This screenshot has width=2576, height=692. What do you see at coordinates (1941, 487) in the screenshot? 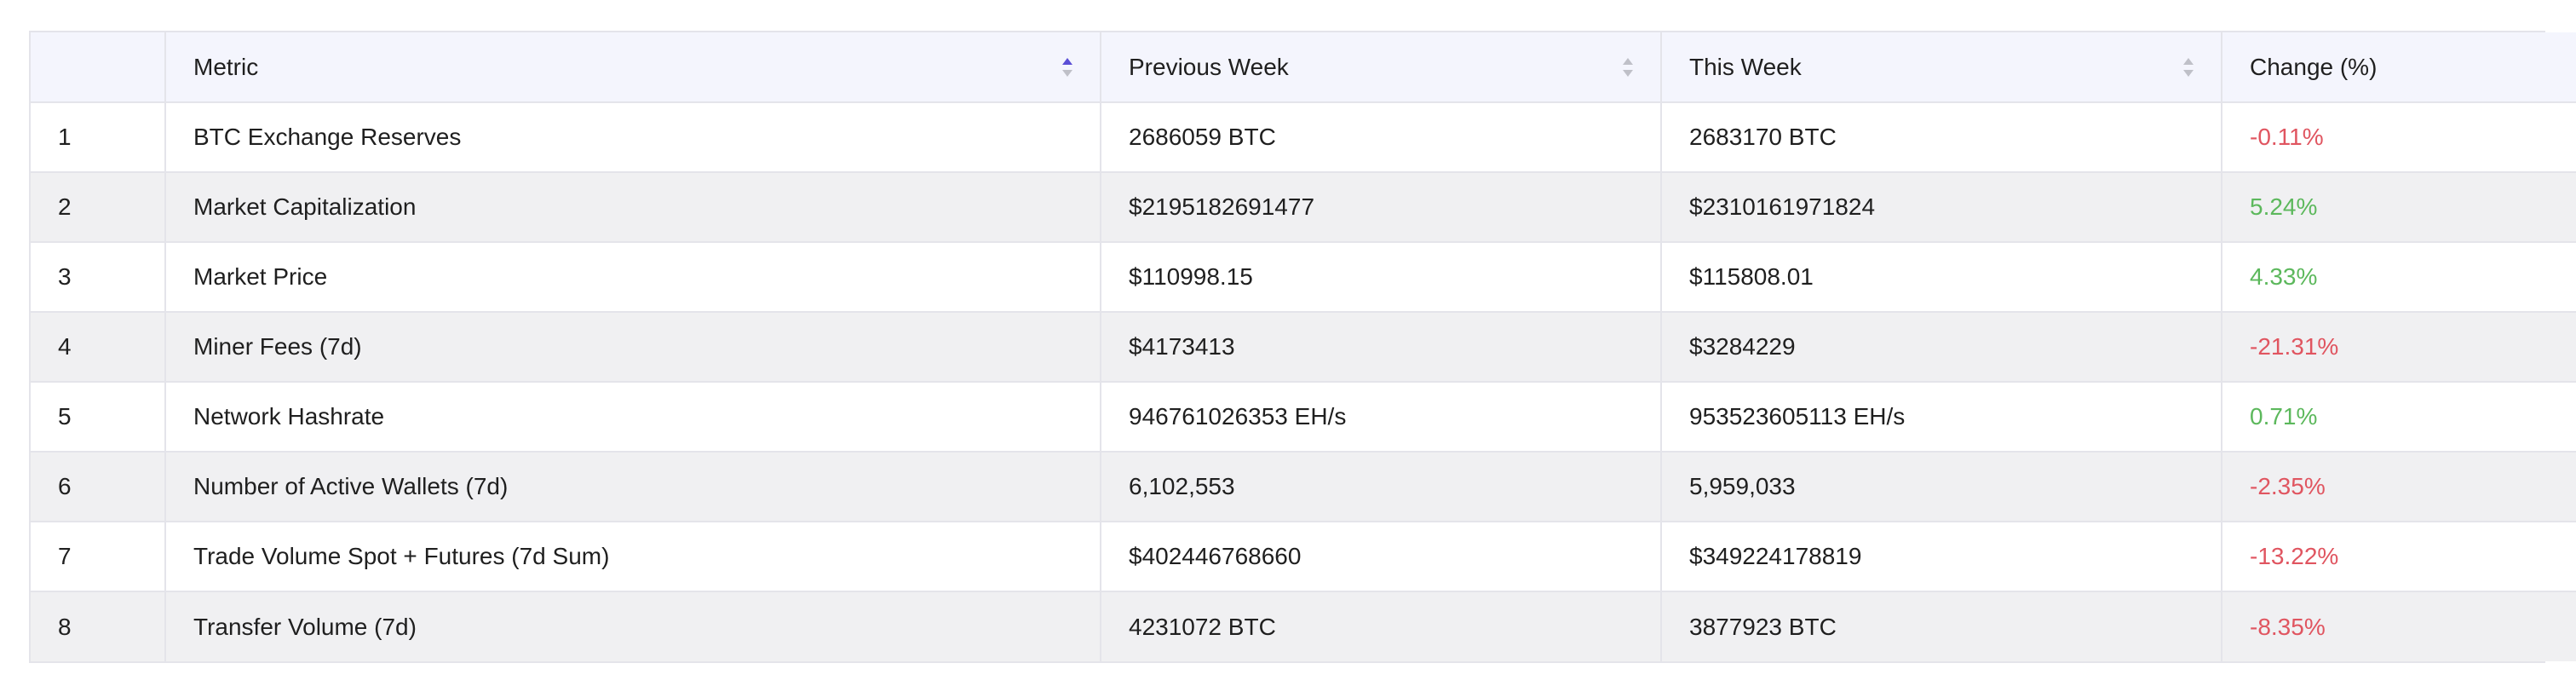
I see `this-week-cell: 5,959,033` at bounding box center [1941, 487].